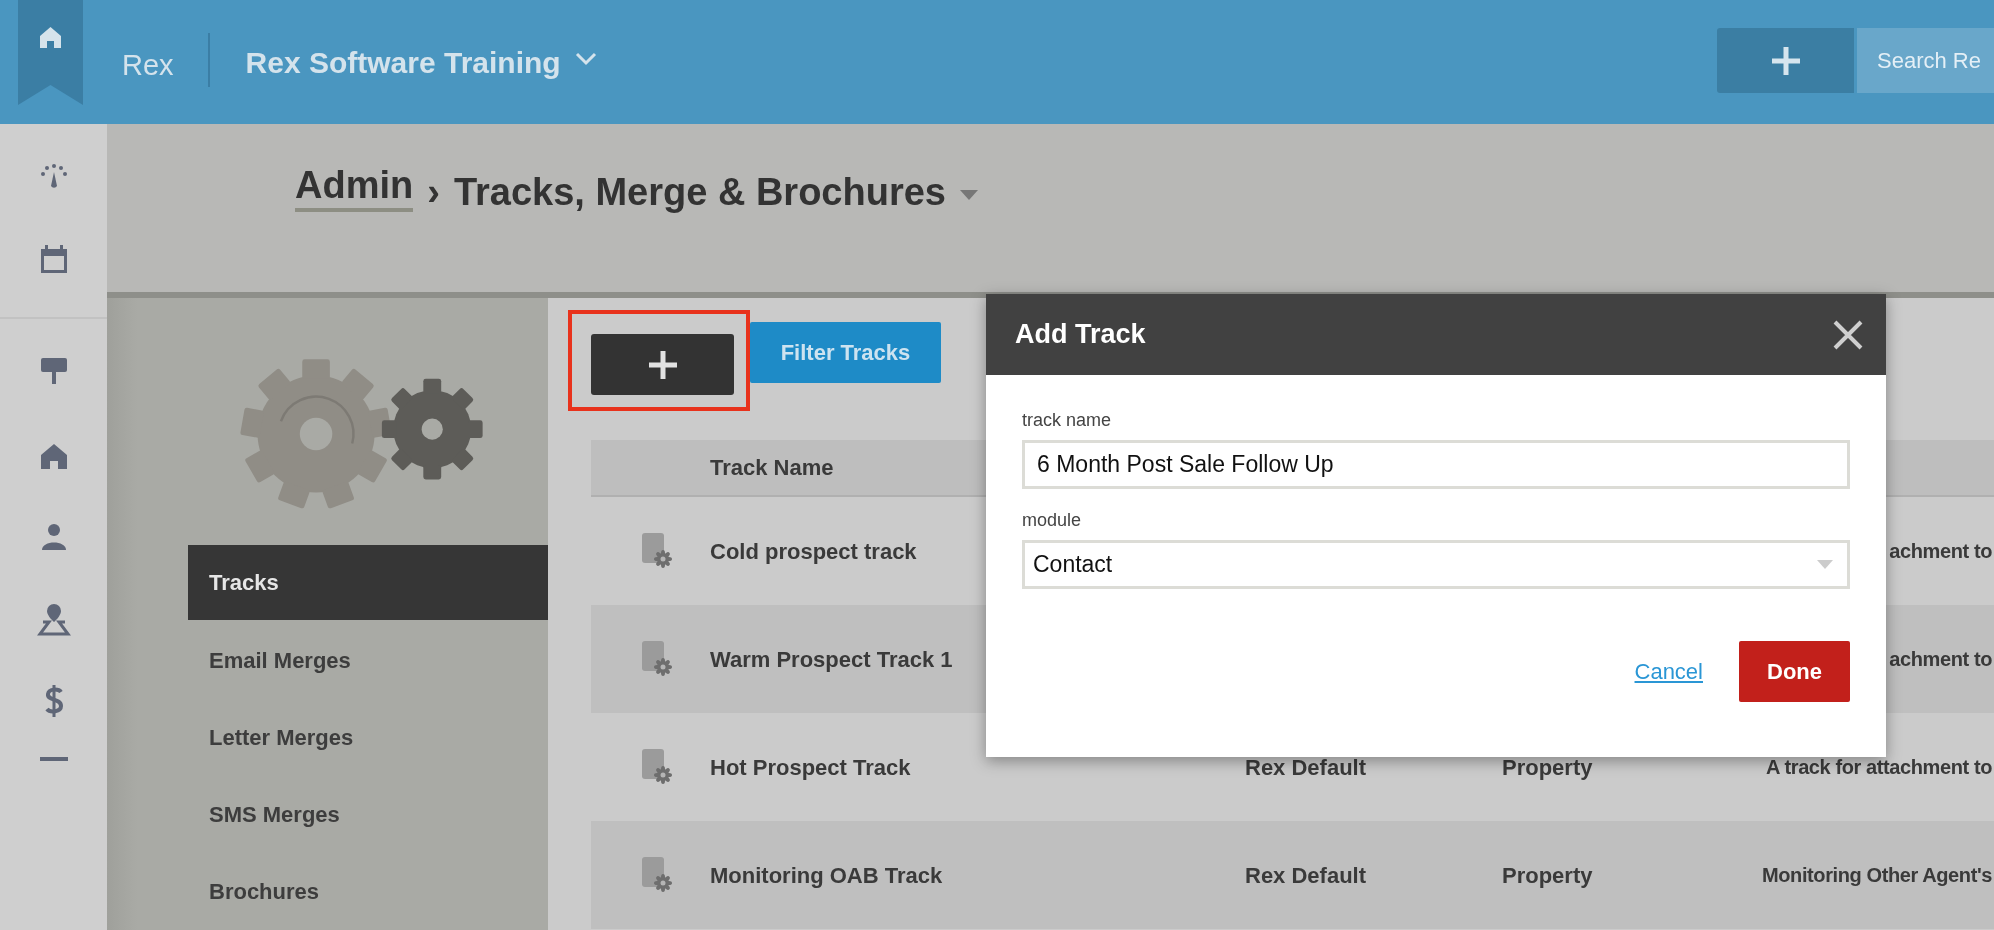  Describe the element at coordinates (826, 875) in the screenshot. I see `table-cell: Monitoring OAB Track` at that location.